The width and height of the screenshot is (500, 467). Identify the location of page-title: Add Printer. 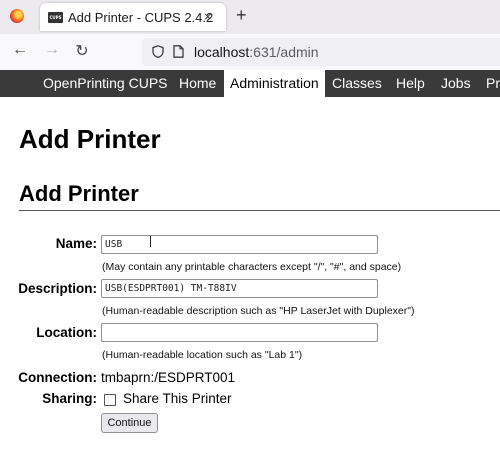
(90, 139).